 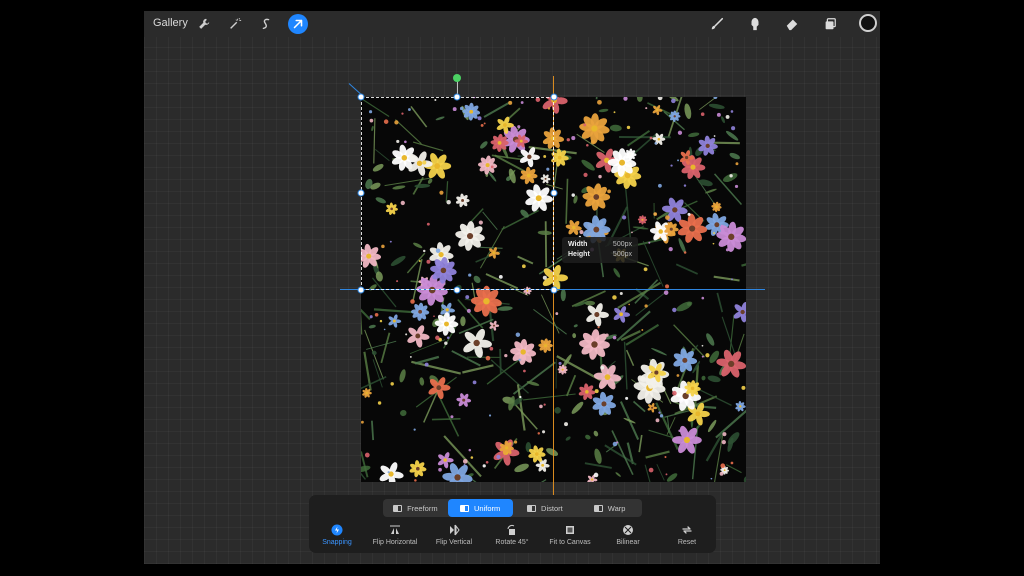 I want to click on transform-arrow-icon, so click(x=298, y=24).